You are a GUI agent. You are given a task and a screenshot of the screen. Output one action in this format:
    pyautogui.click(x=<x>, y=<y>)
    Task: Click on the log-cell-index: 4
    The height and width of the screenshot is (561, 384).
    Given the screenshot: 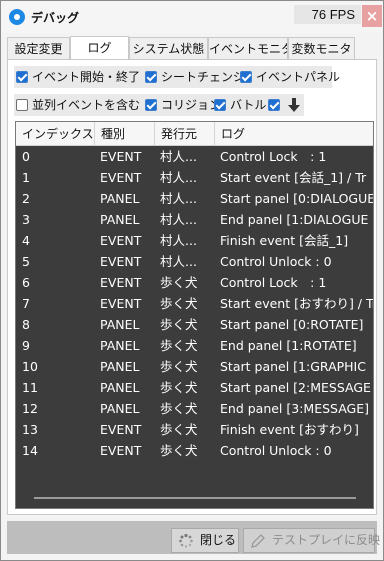 What is the action you would take?
    pyautogui.click(x=26, y=240)
    